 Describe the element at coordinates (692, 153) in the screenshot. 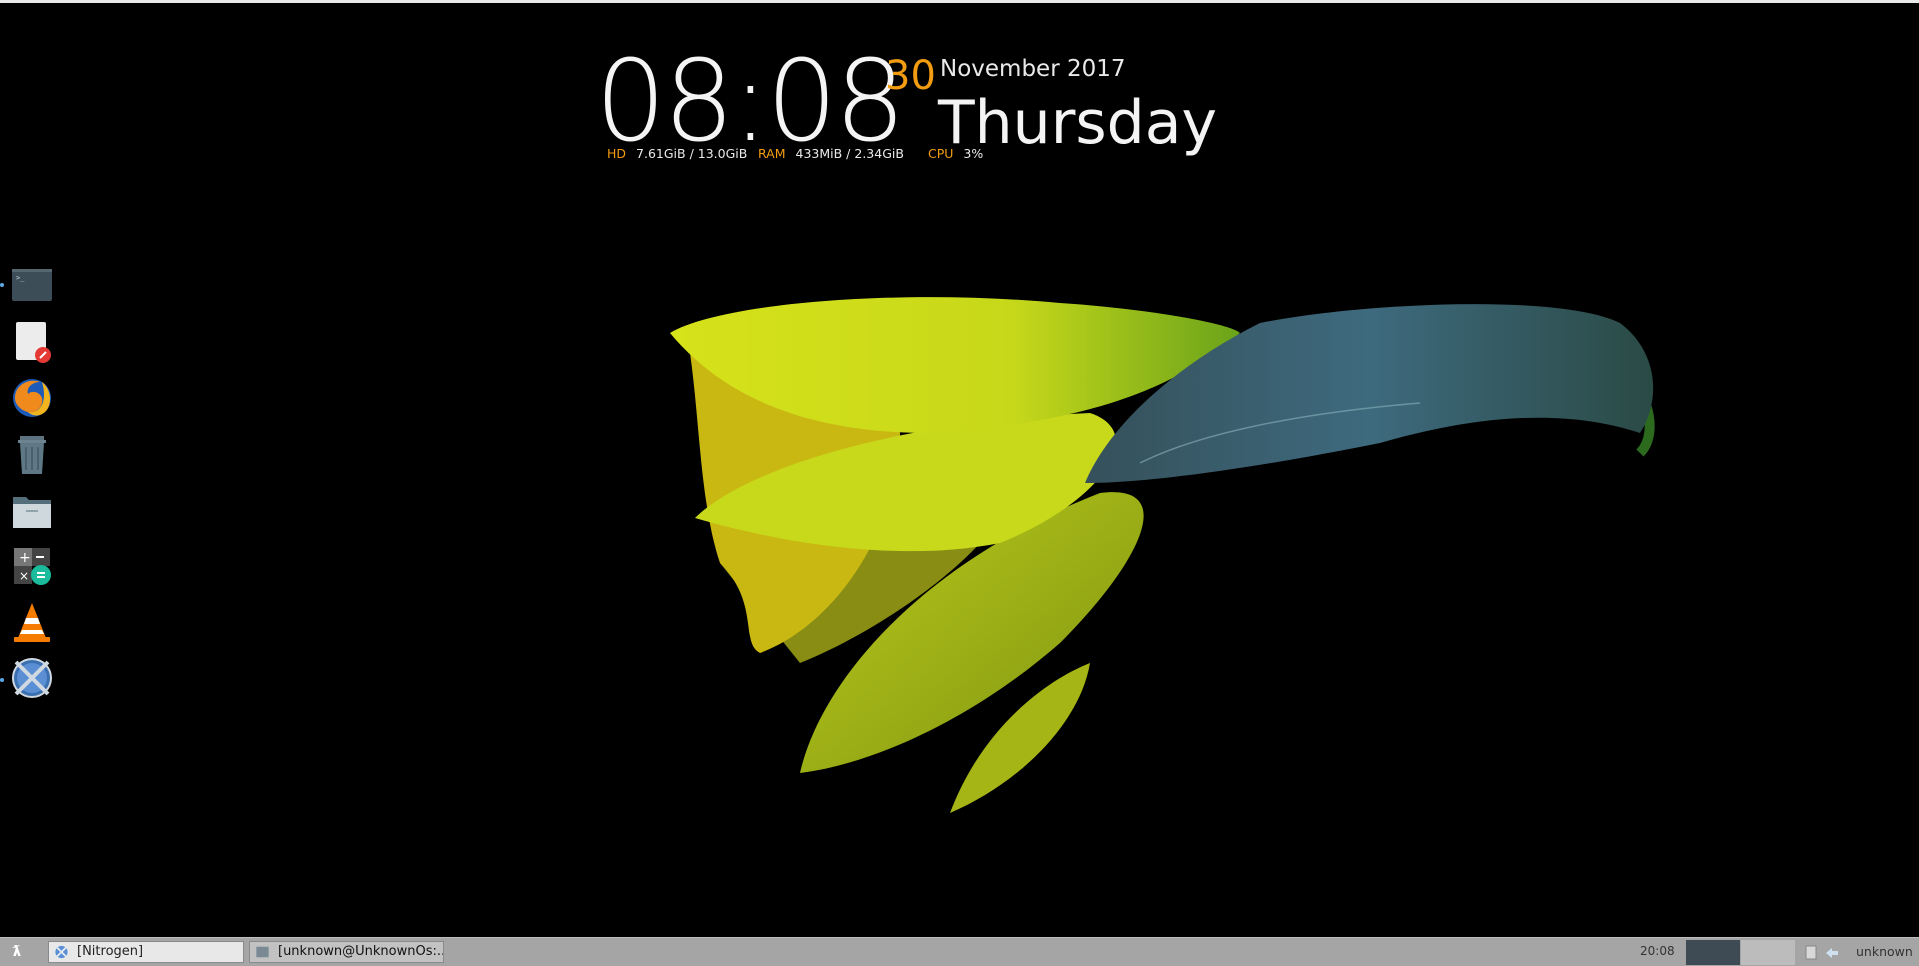

I see `hd-value: 7.61GiB / 13.0GiB` at that location.